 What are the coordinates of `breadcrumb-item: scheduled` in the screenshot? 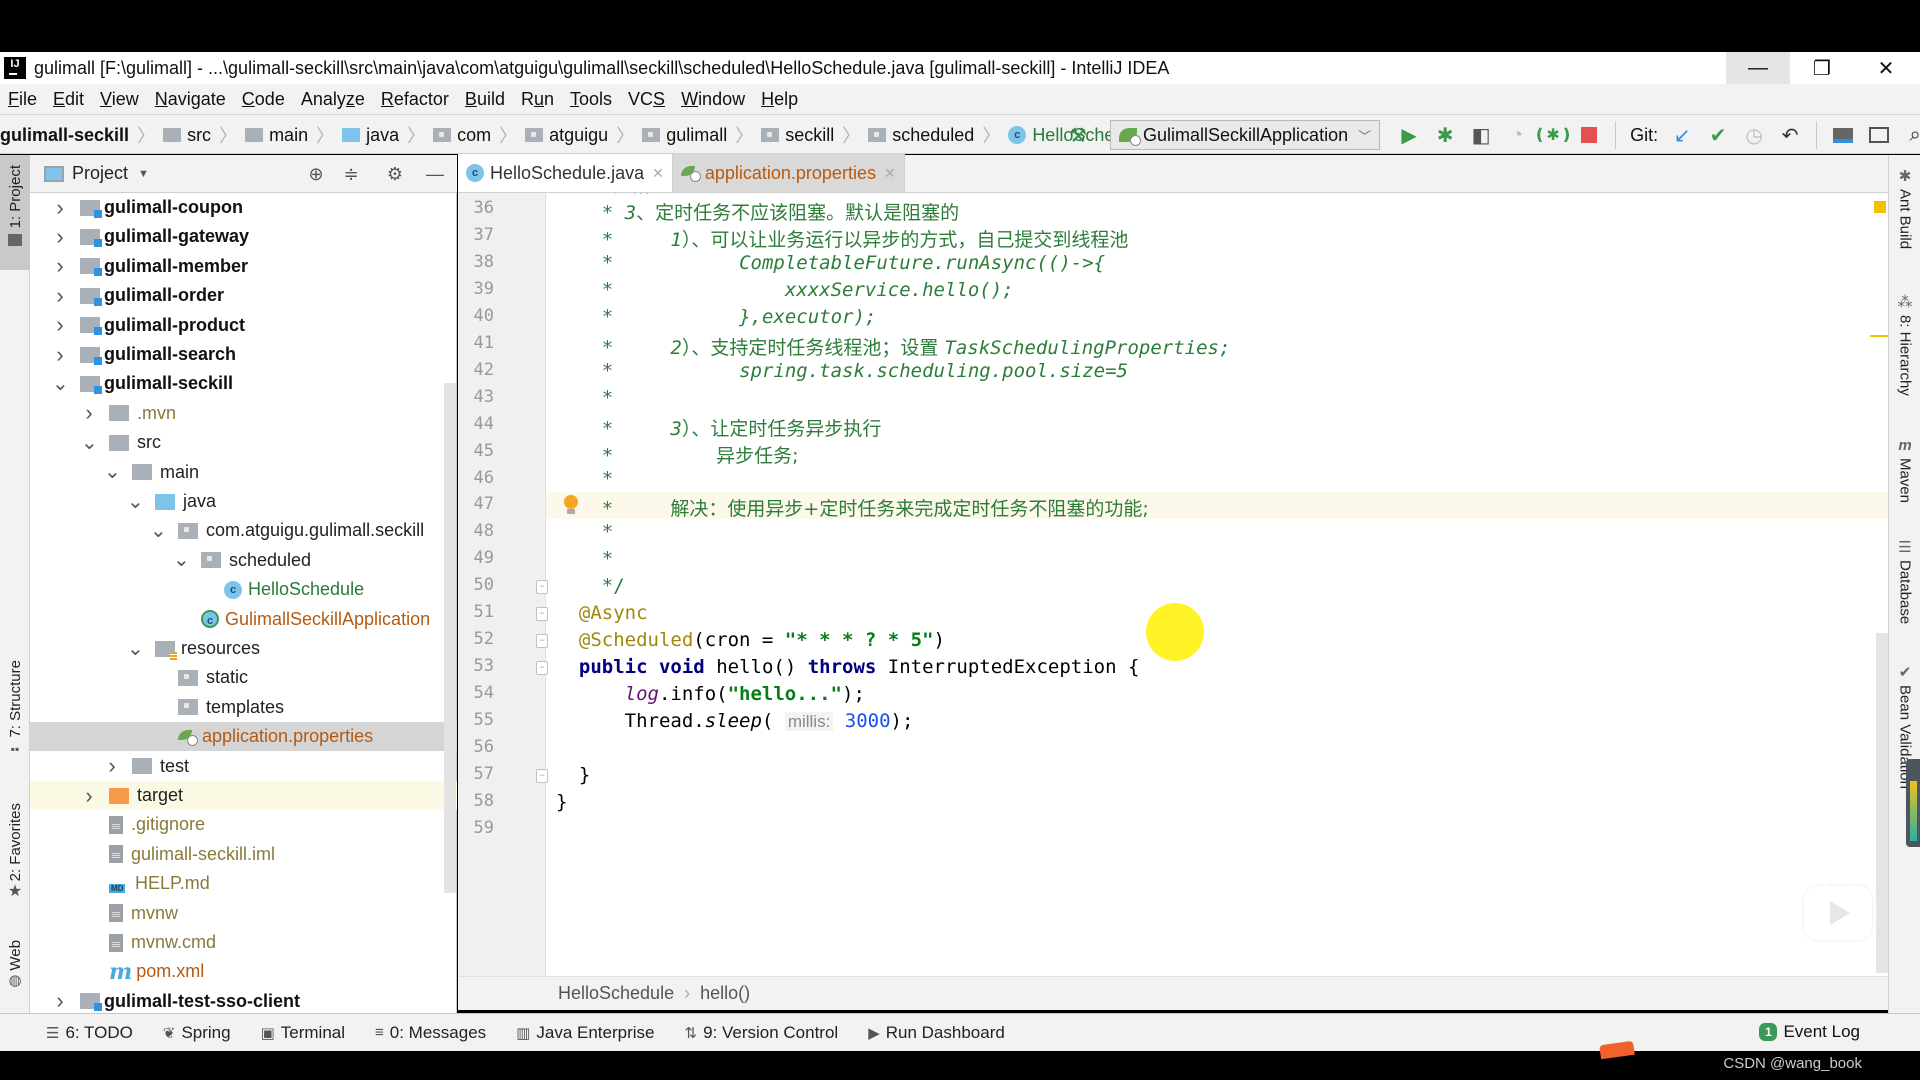 It's located at (921, 135).